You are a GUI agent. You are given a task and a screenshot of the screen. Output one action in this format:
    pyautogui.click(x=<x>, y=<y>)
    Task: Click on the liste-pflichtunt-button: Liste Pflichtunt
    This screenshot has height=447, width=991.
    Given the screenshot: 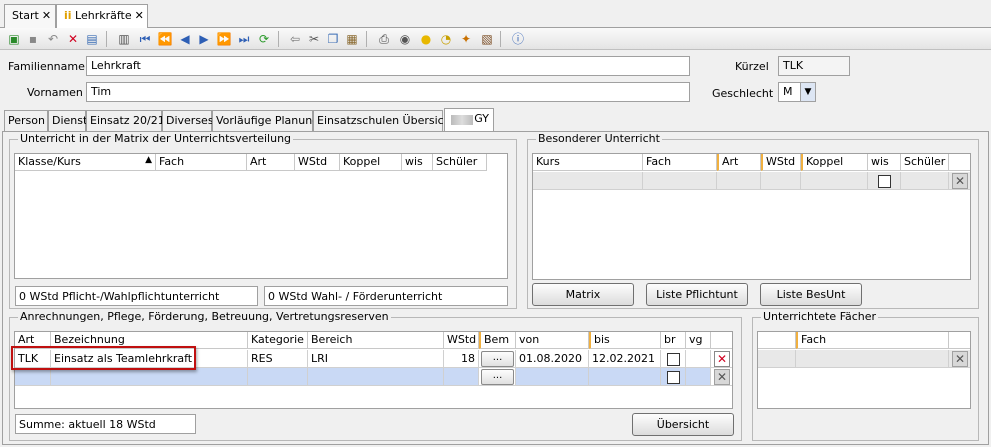 What is the action you would take?
    pyautogui.click(x=697, y=294)
    